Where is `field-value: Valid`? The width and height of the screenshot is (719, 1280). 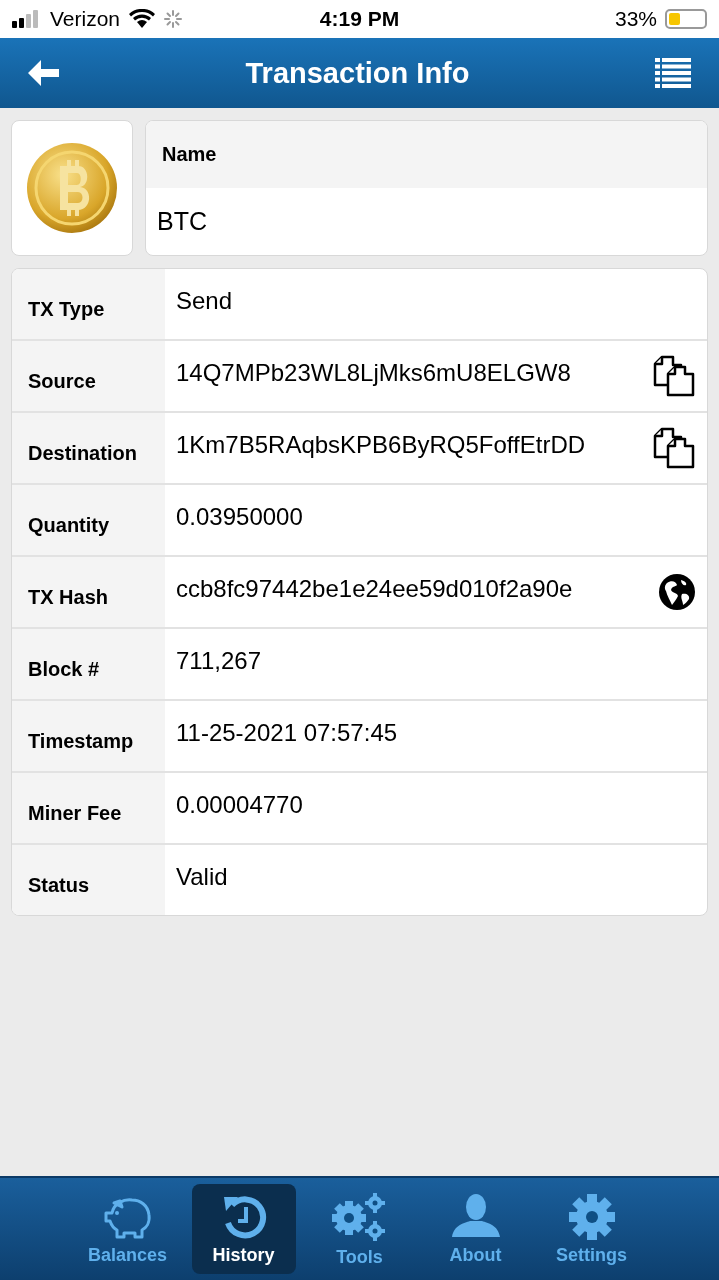 field-value: Valid is located at coordinates (202, 877).